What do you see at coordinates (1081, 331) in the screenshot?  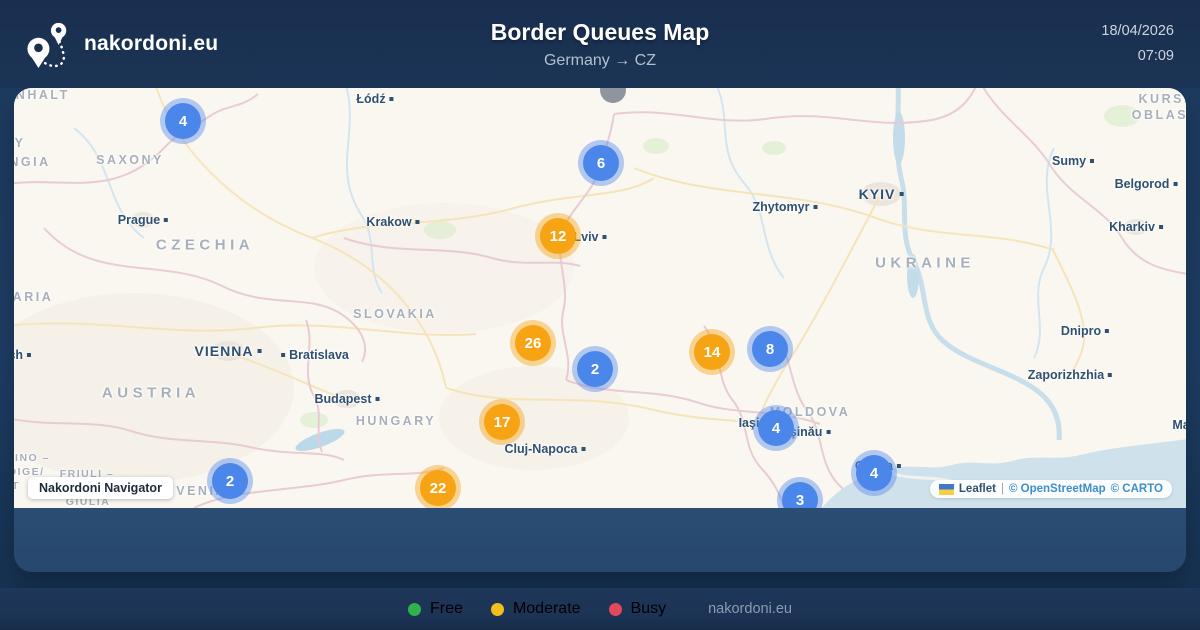 I see `city-name: Dnipro` at bounding box center [1081, 331].